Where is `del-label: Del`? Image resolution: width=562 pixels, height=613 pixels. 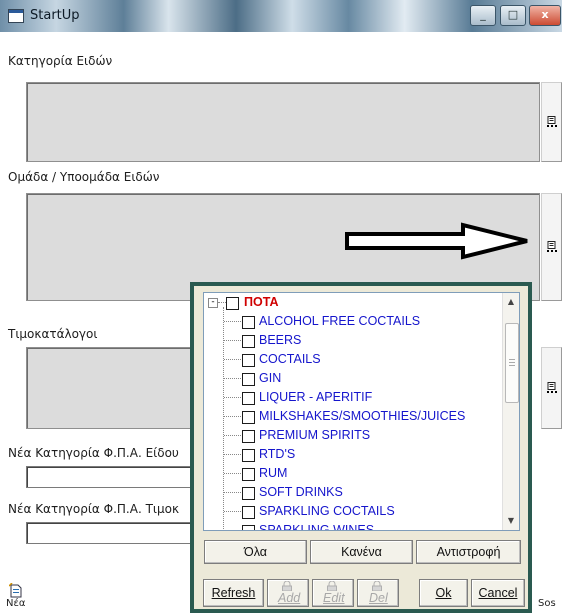
del-label: Del is located at coordinates (378, 598).